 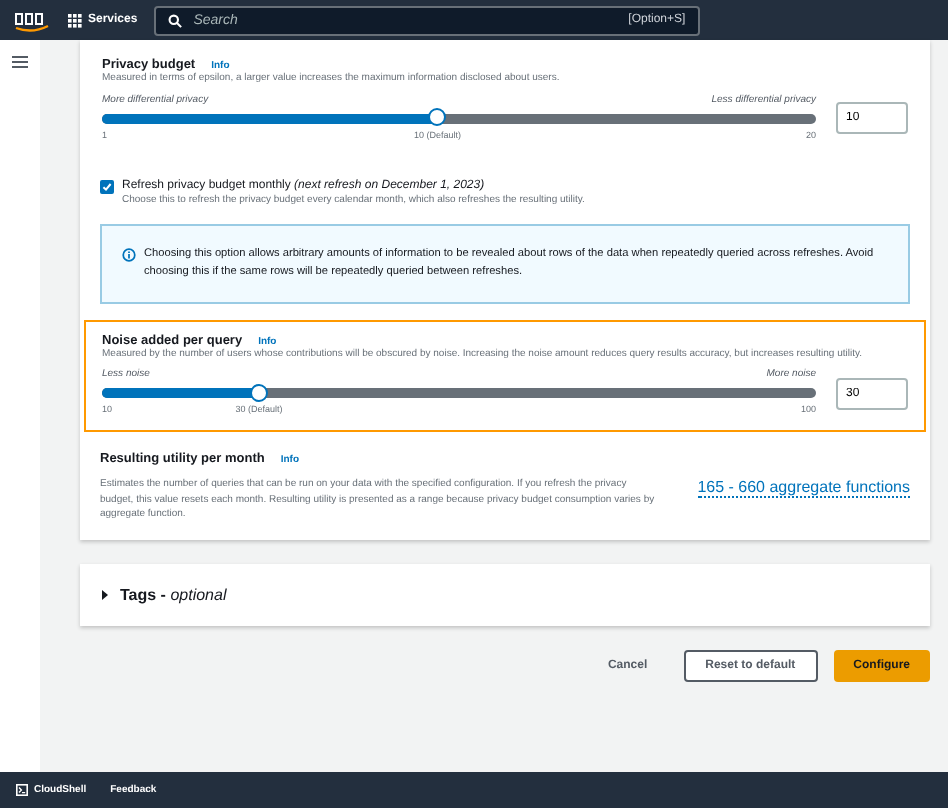 I want to click on terminal-icon, so click(x=22, y=790).